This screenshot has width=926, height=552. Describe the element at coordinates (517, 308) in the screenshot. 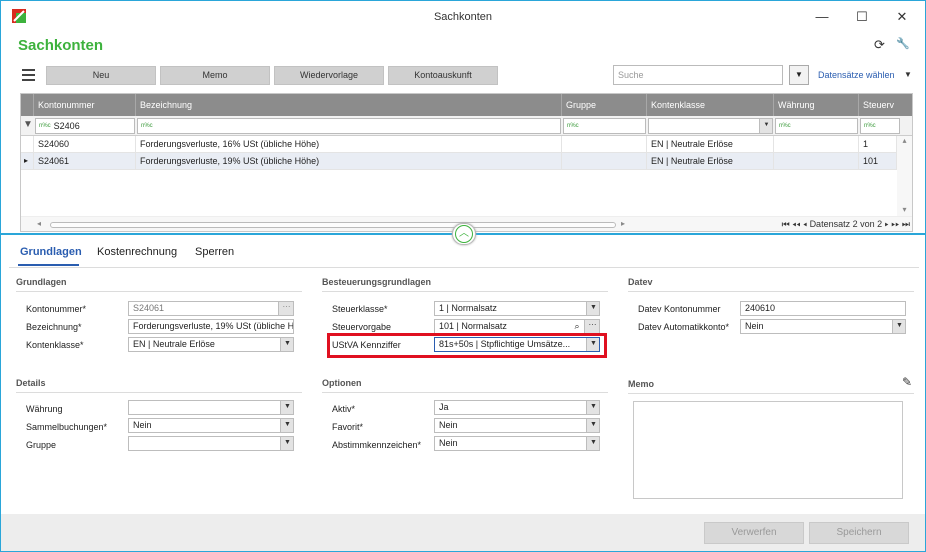

I see `steuerklasse-select: 1 | Normalsatz ▼` at that location.